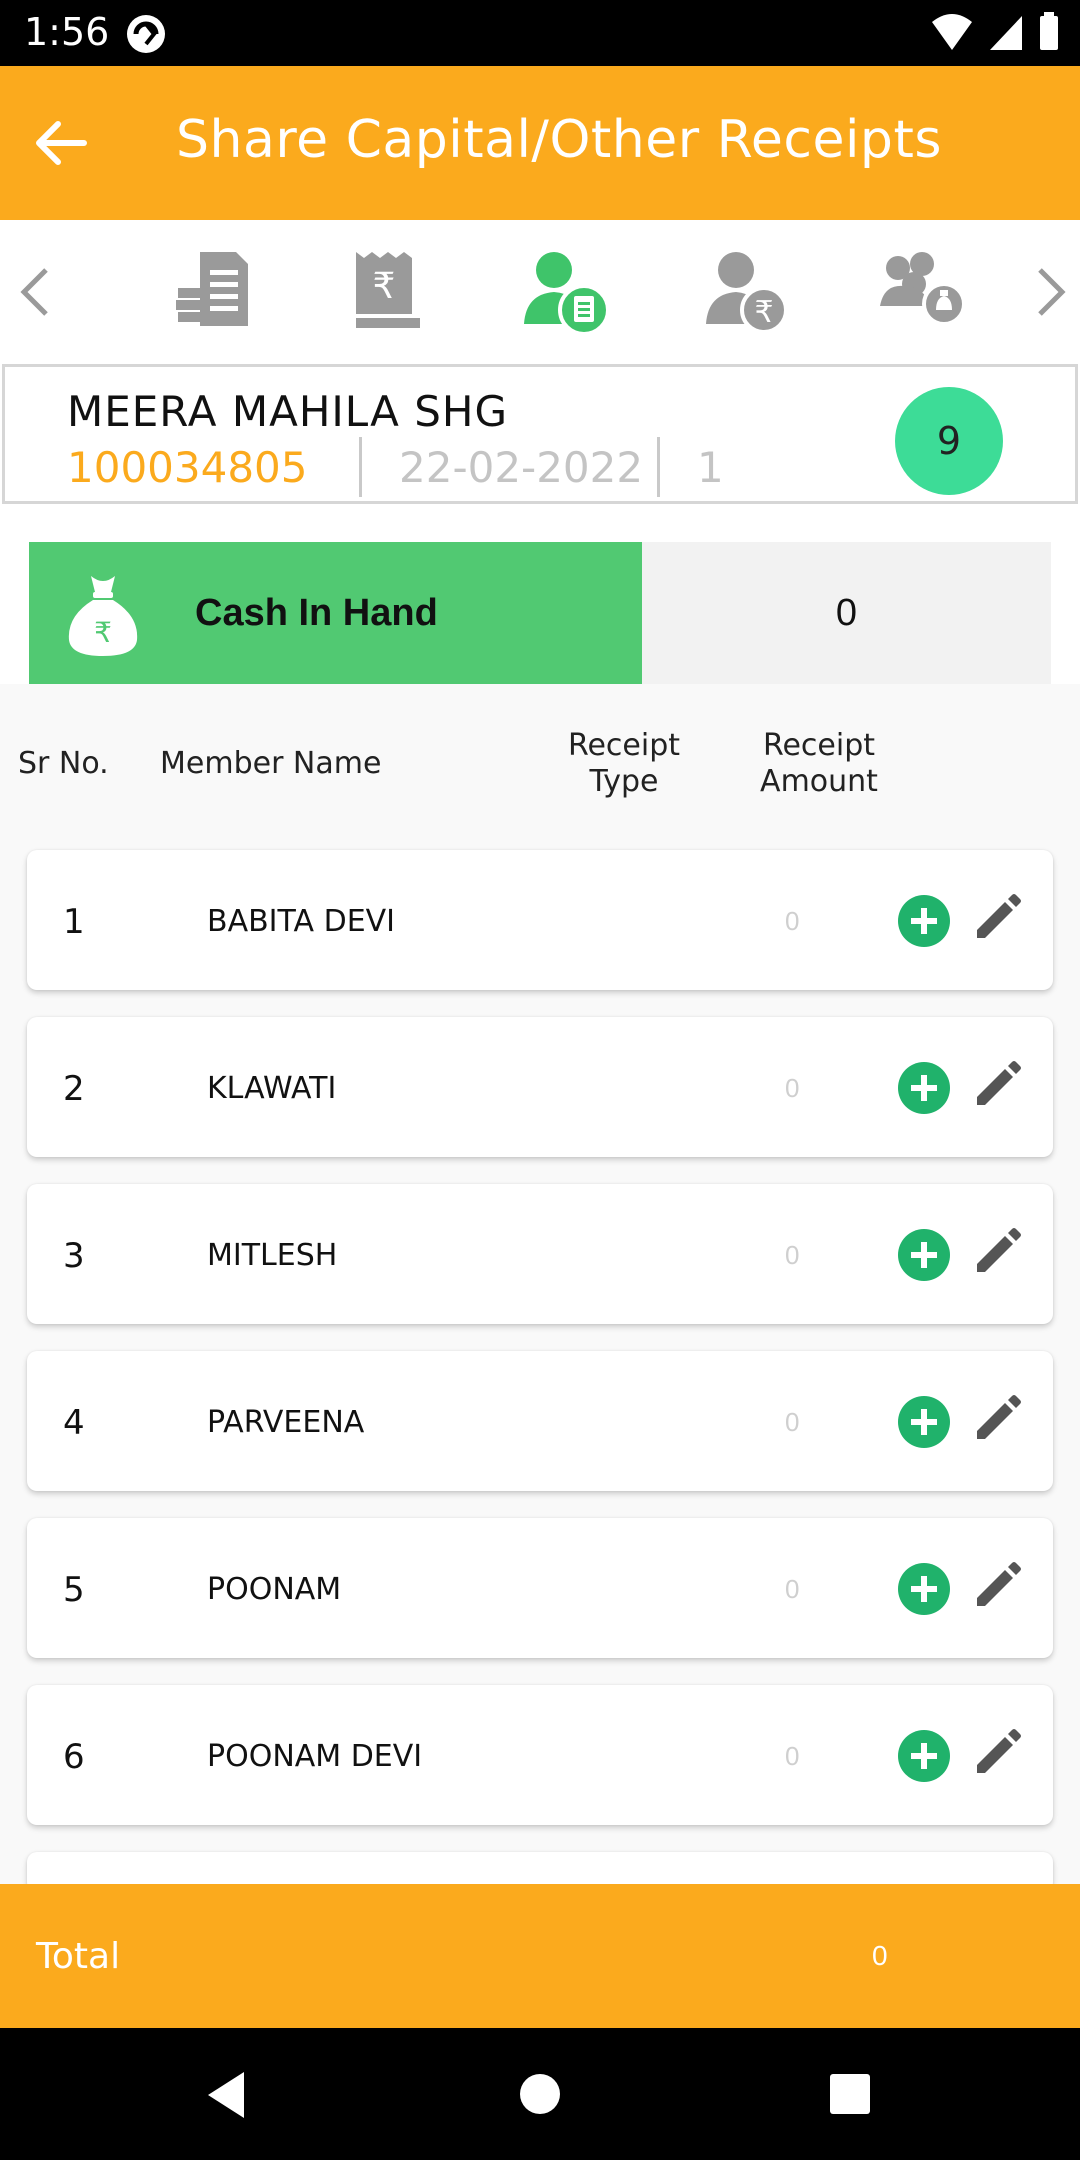 The width and height of the screenshot is (1080, 2160). Describe the element at coordinates (949, 441) in the screenshot. I see `member-count-badge: 9` at that location.